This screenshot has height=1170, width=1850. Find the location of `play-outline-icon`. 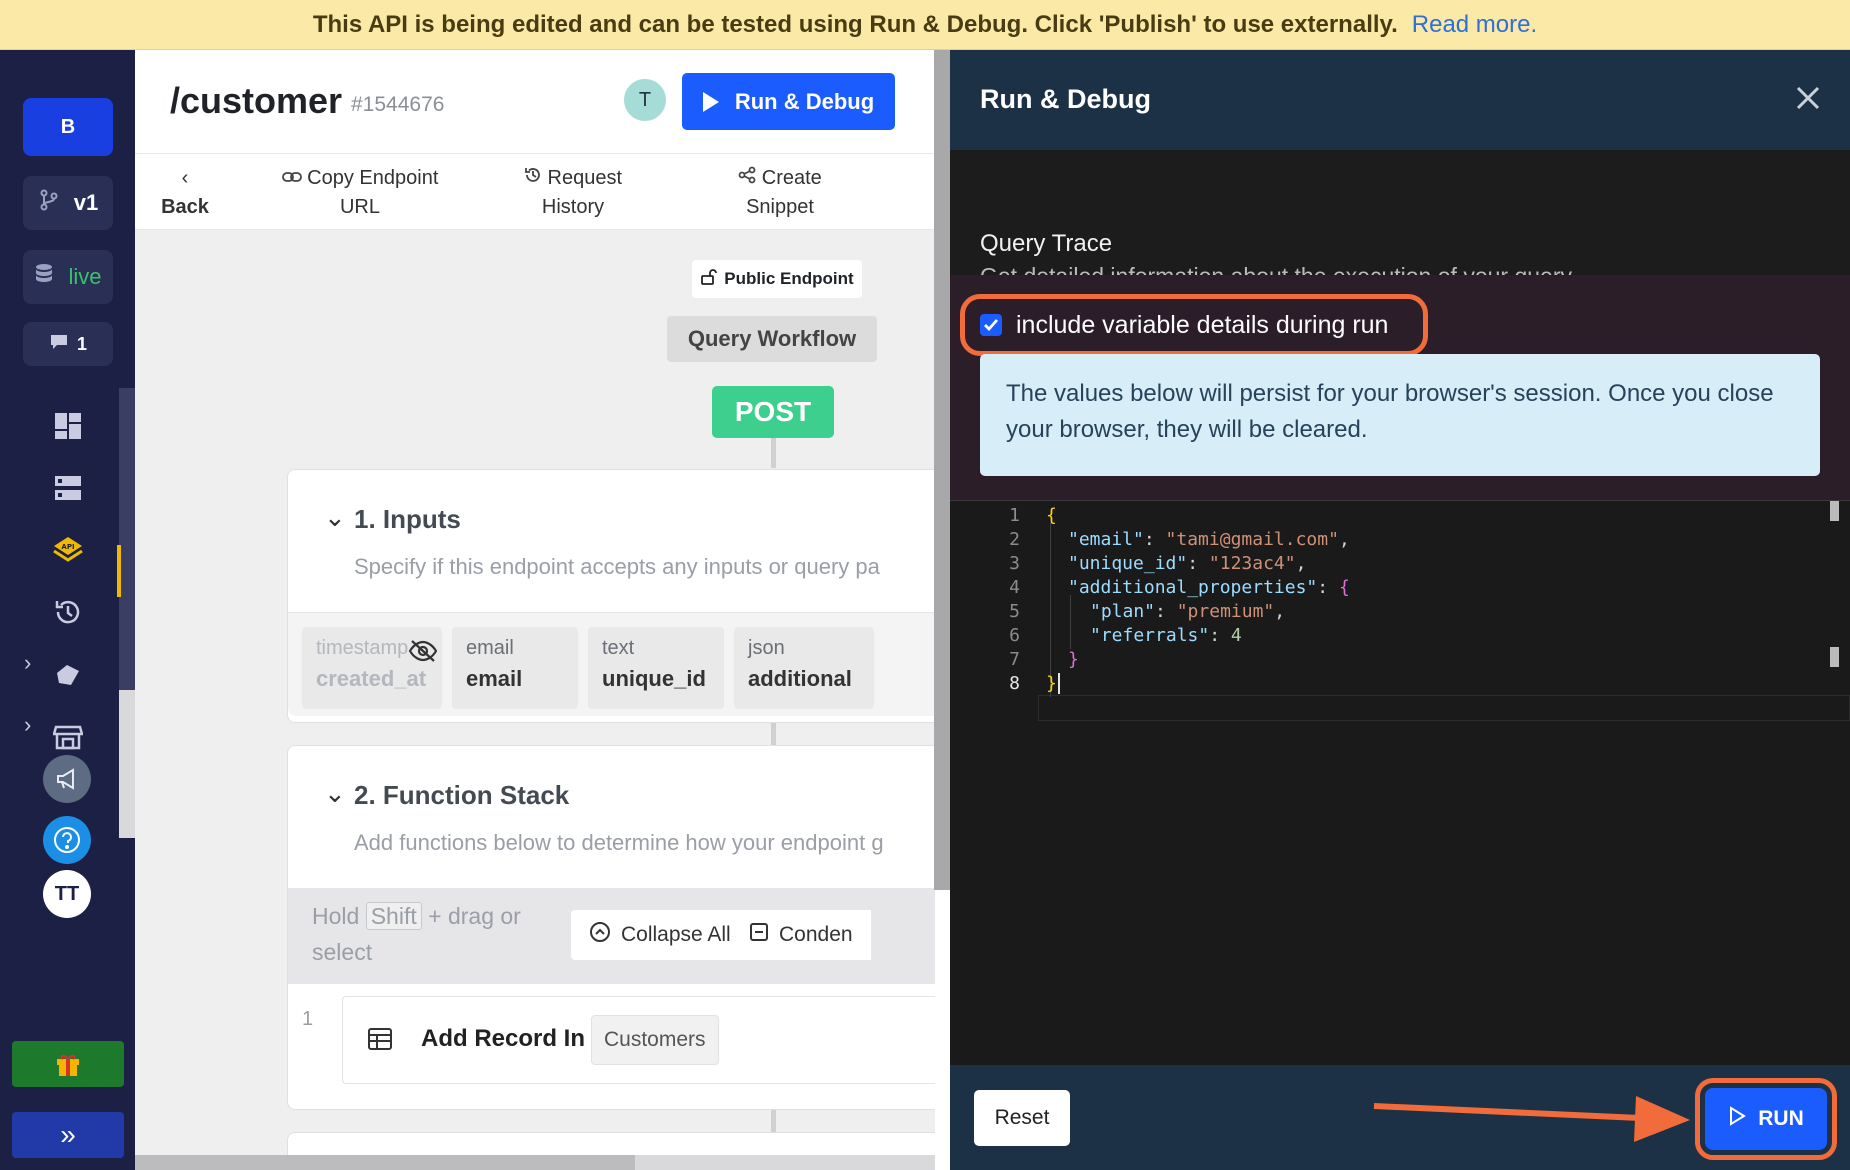

play-outline-icon is located at coordinates (1737, 1119).